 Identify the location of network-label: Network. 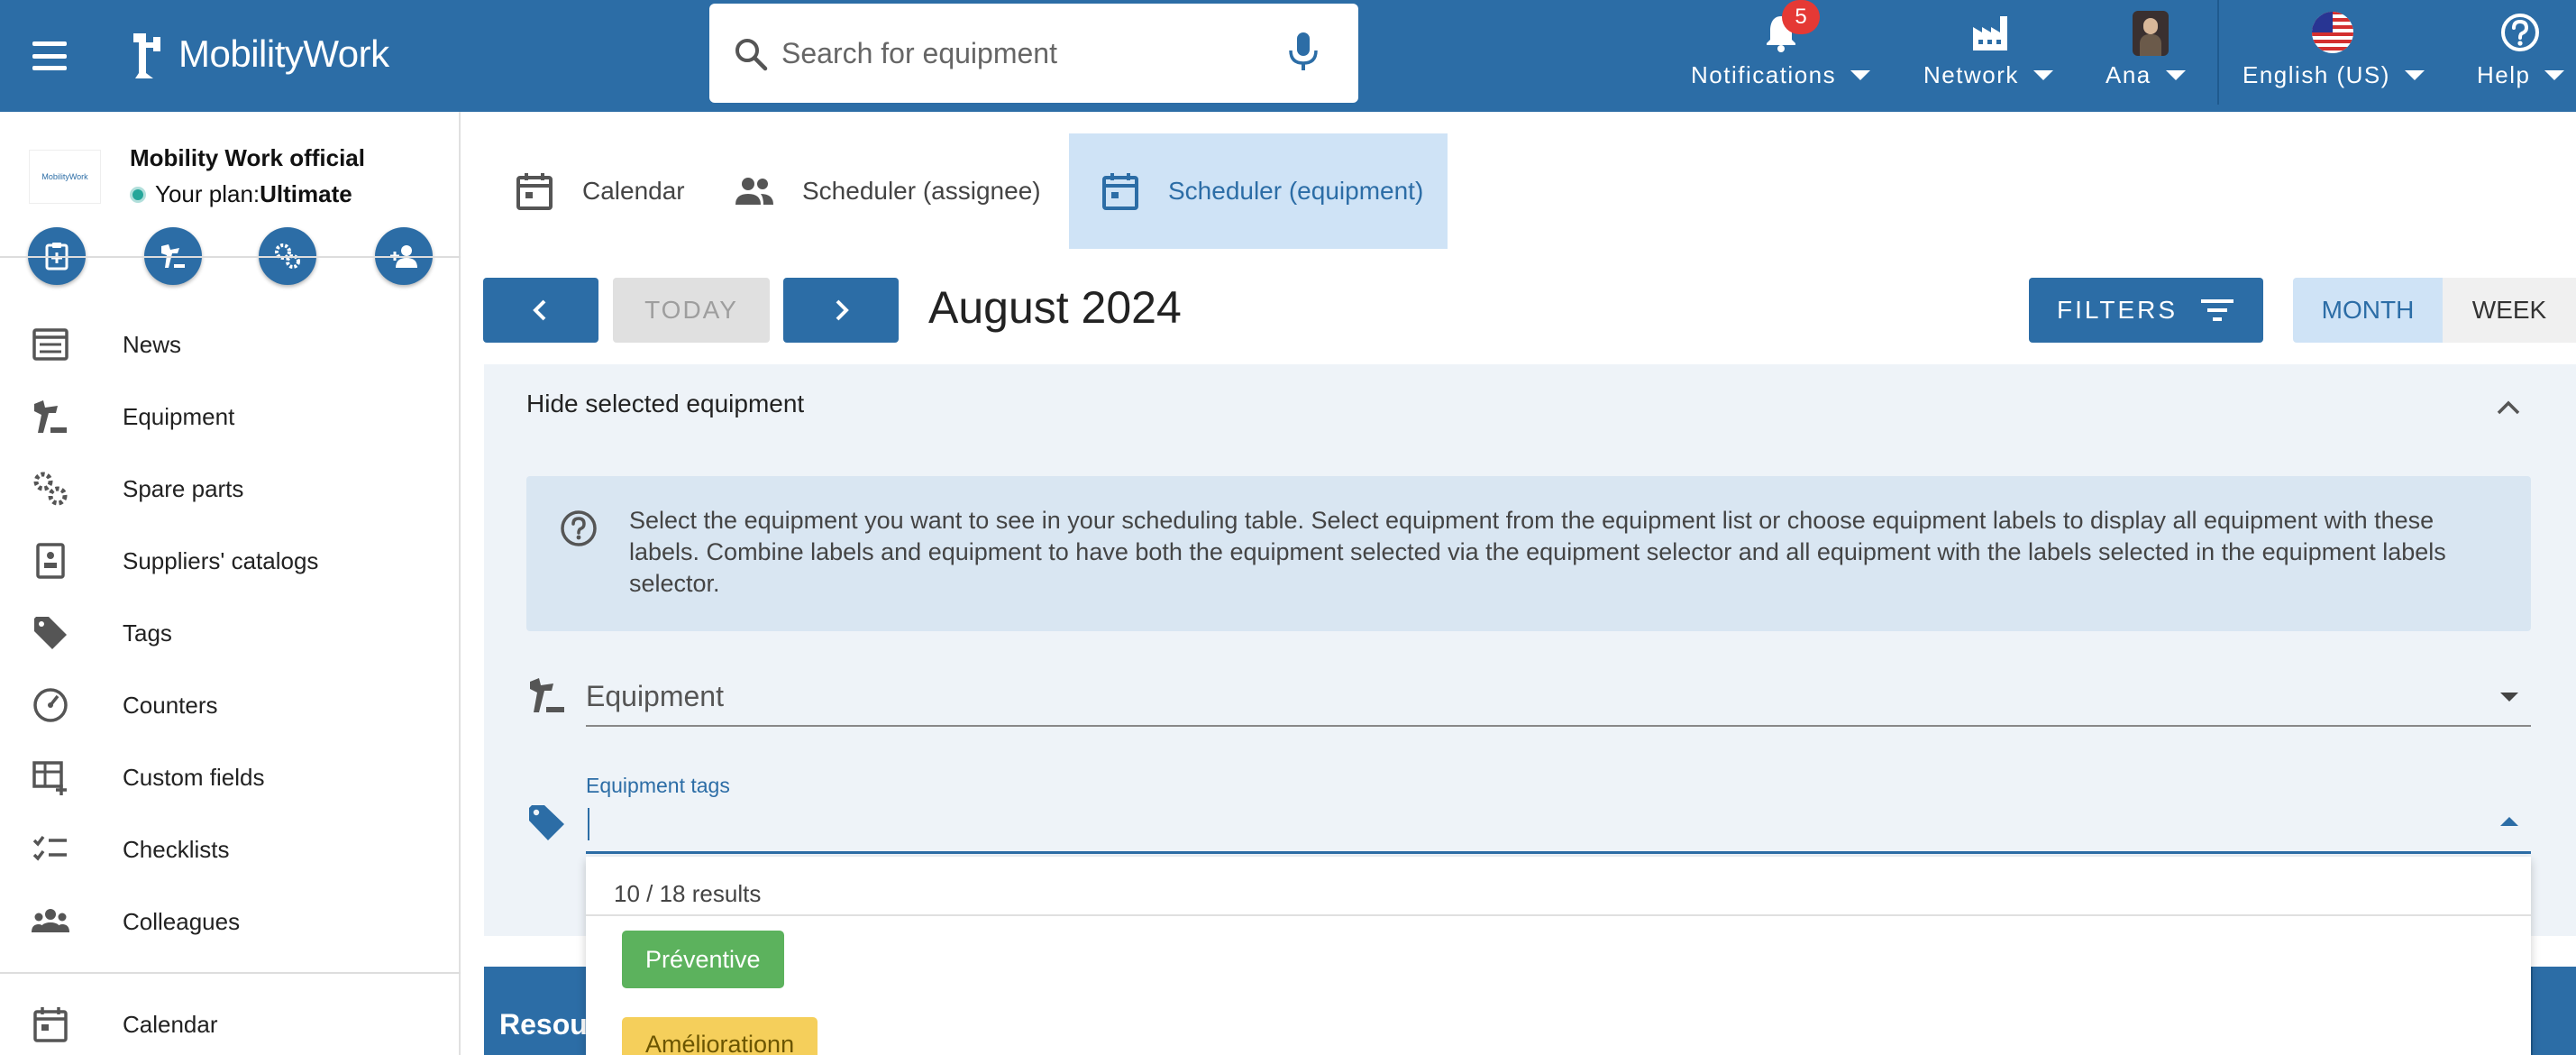
(1971, 74).